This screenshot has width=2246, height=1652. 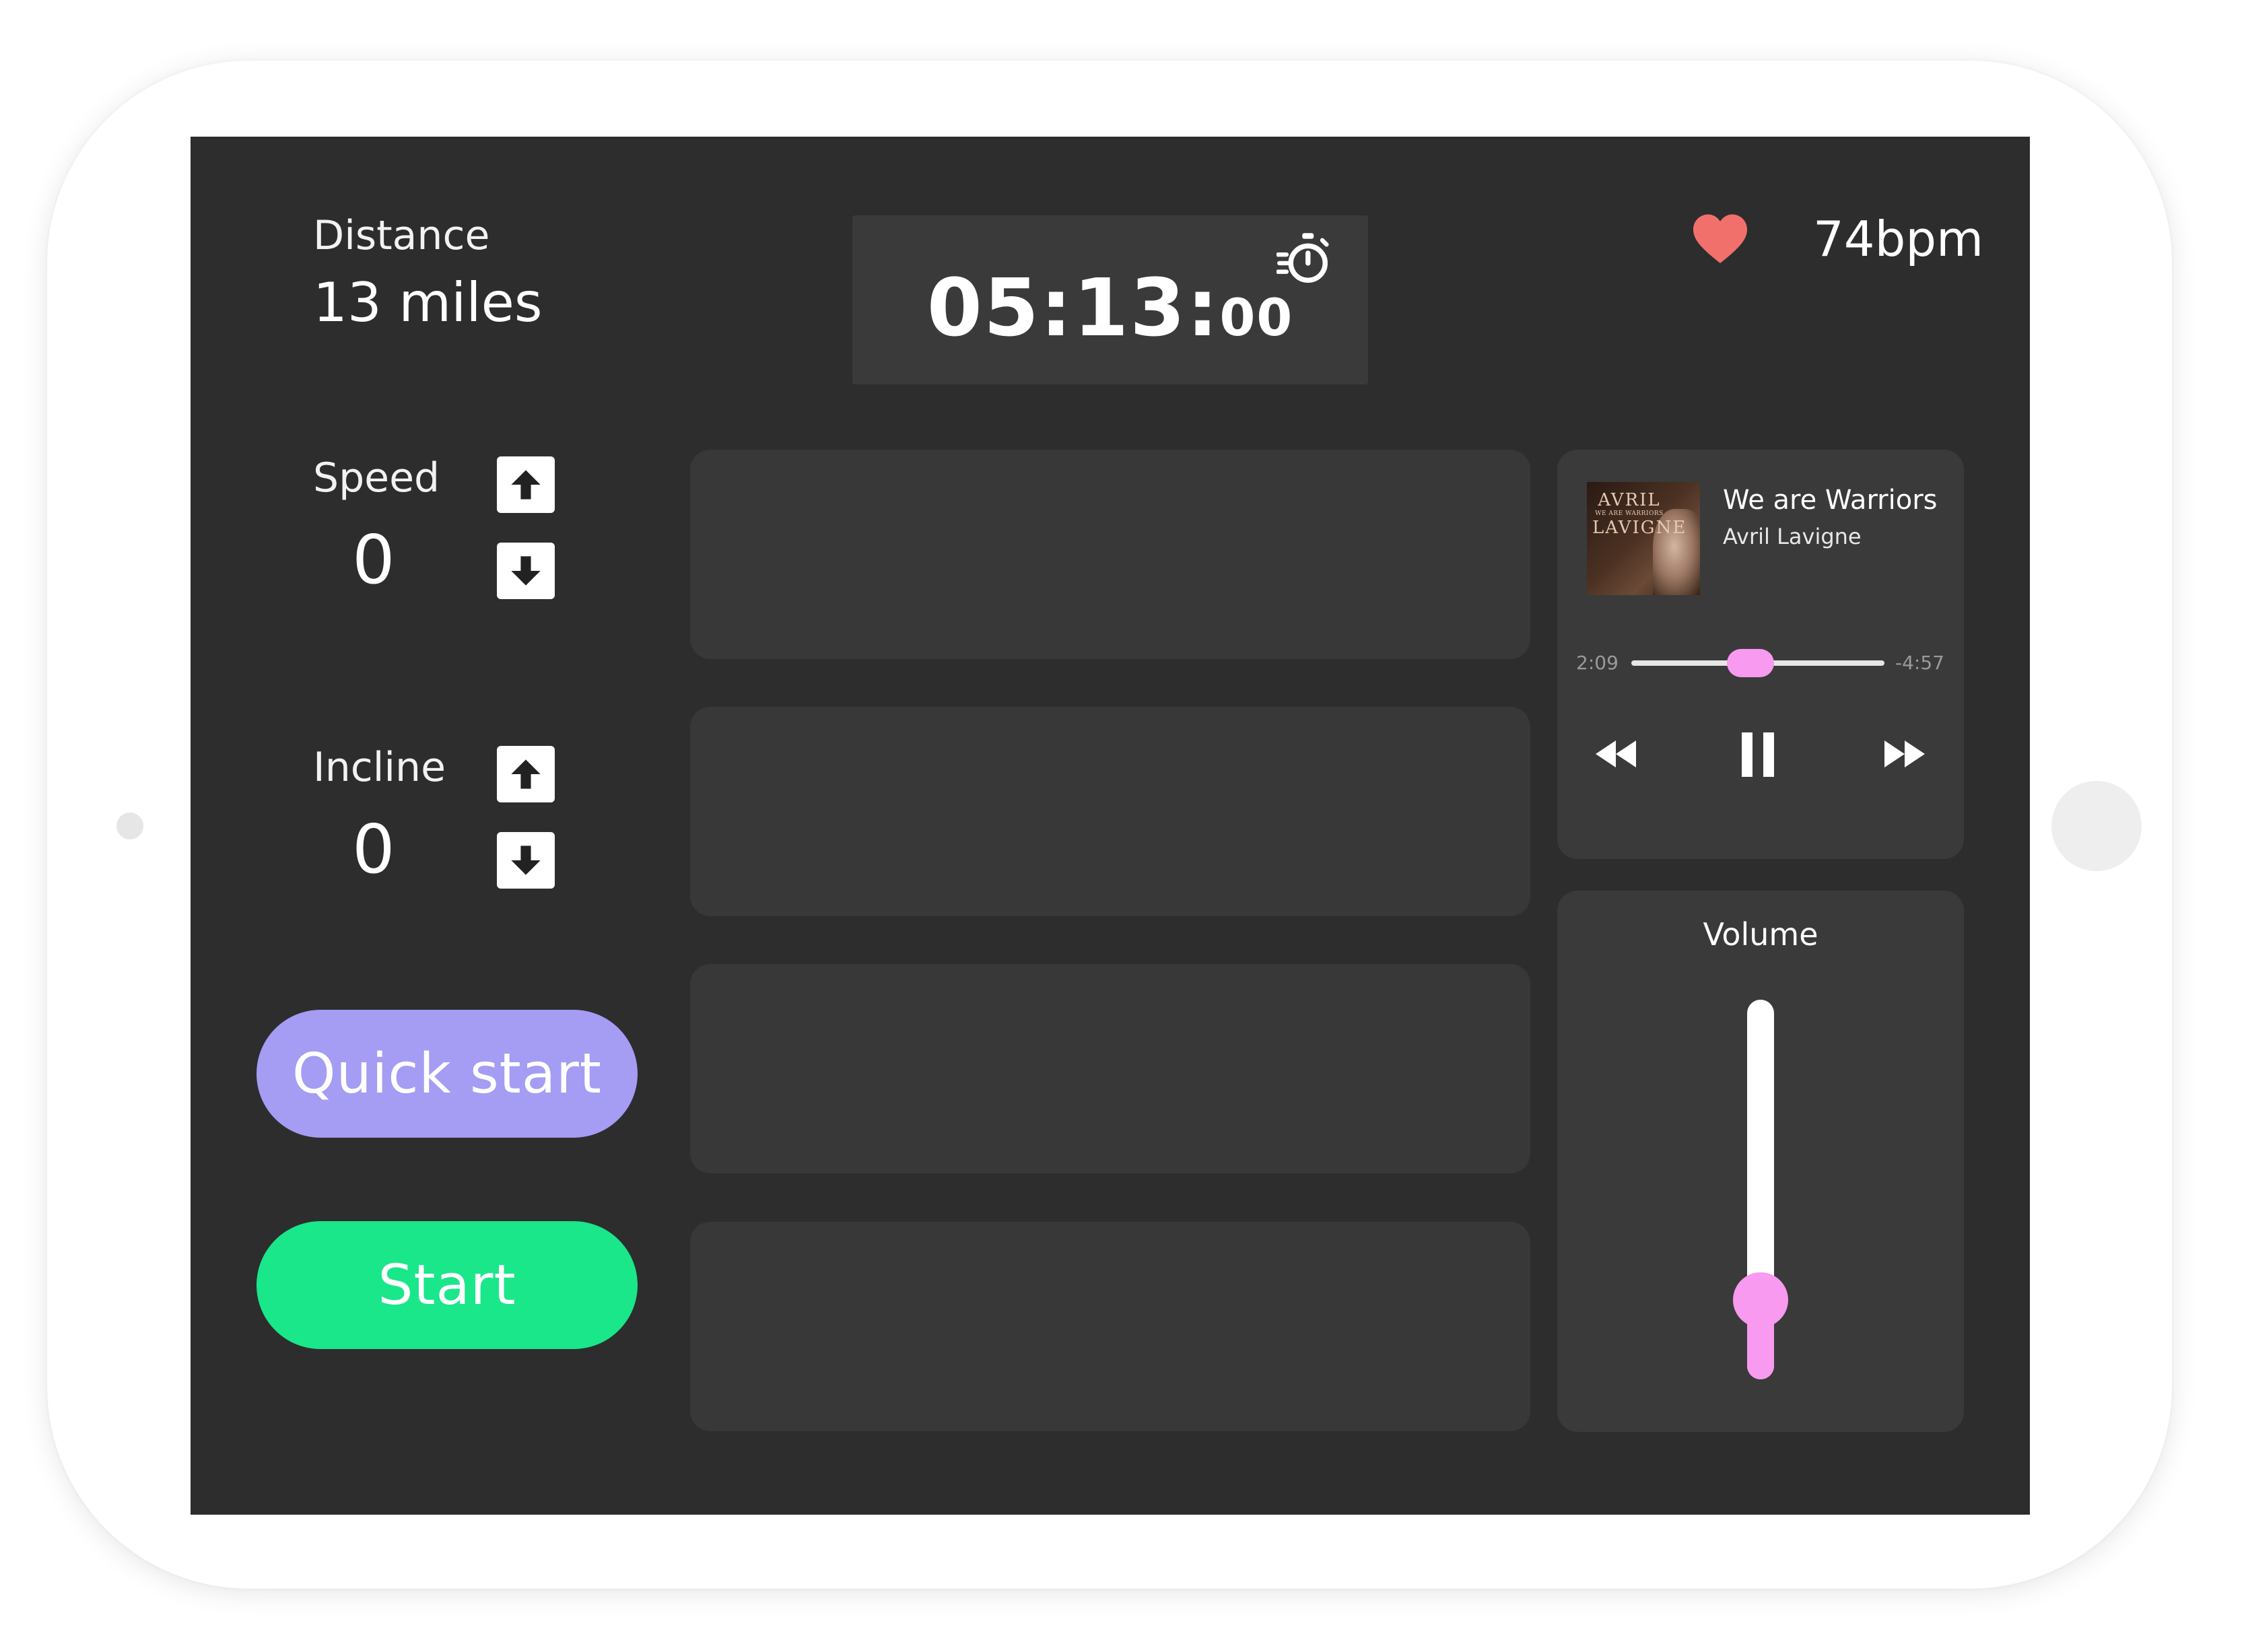 I want to click on speed-up-button, so click(x=526, y=484).